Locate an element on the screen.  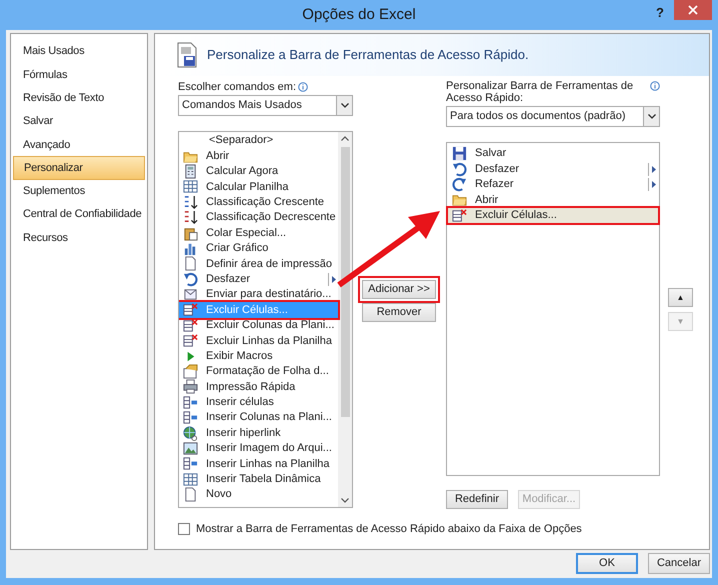
list-item: Inserir células is located at coordinates (258, 402).